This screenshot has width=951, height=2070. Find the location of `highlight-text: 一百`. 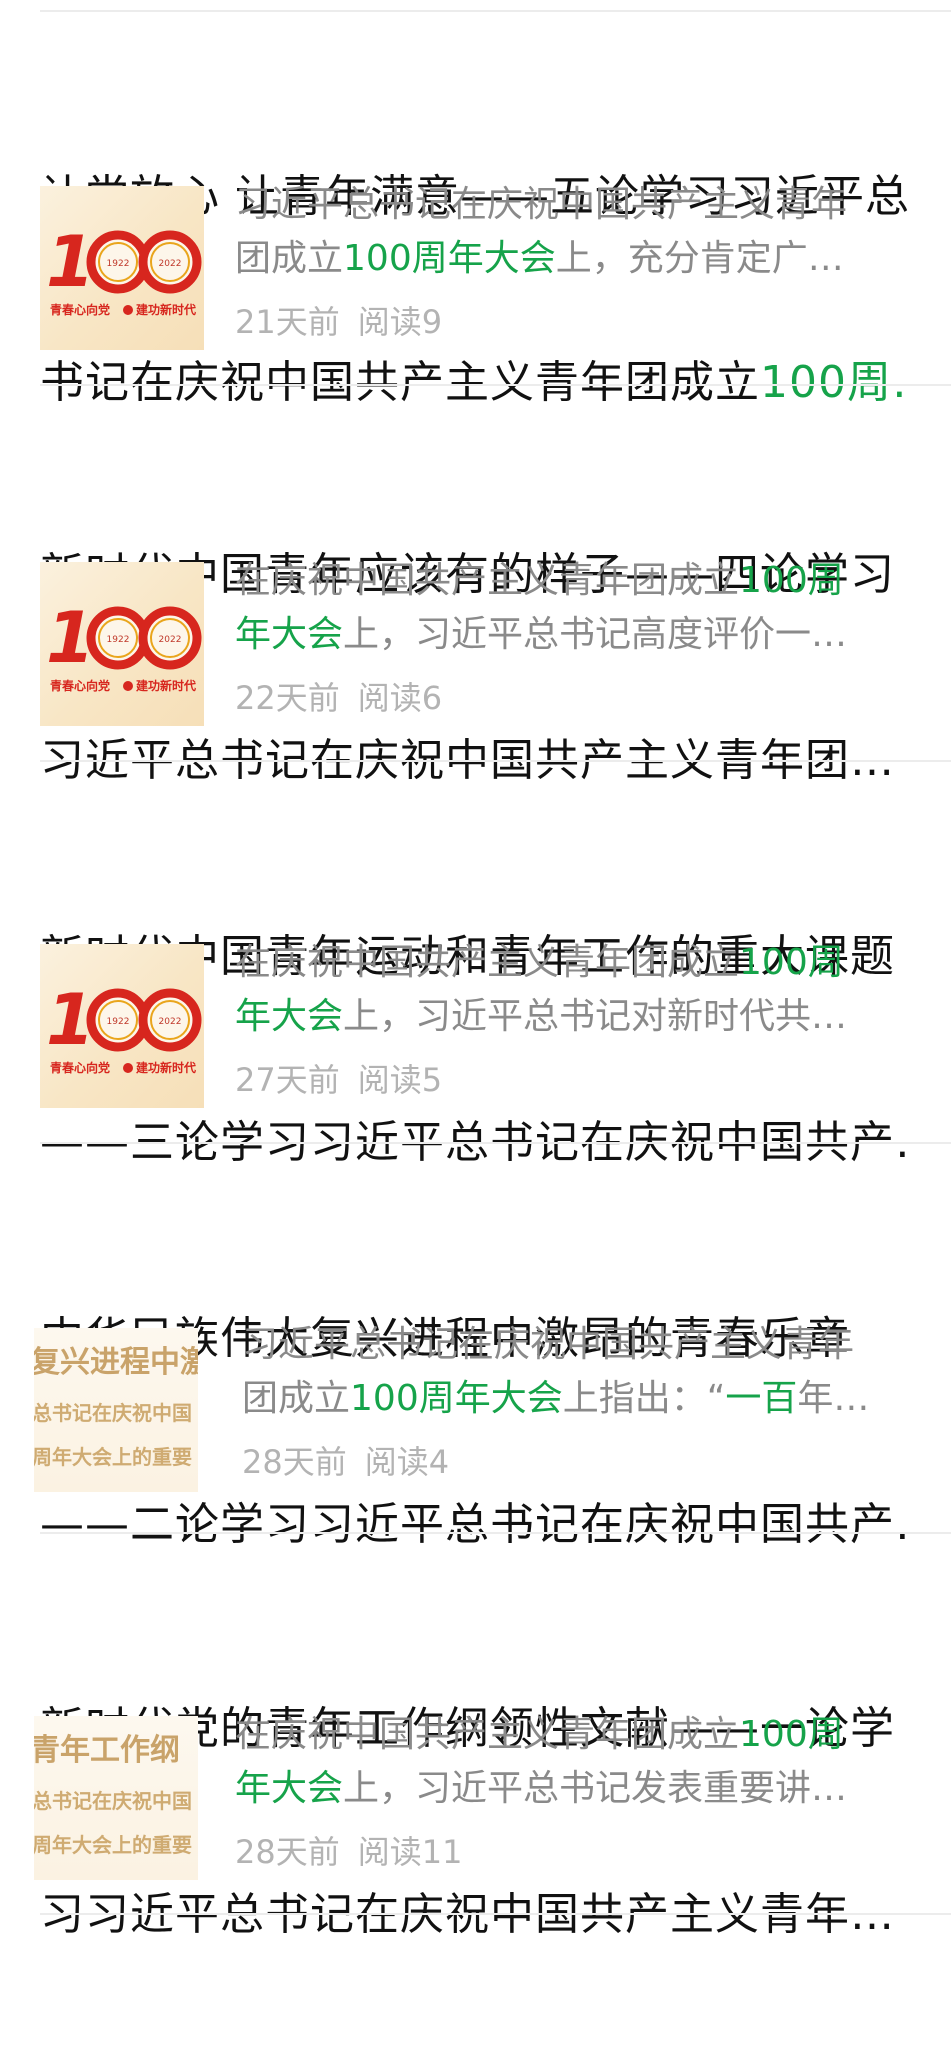

highlight-text: 一百 is located at coordinates (761, 1398).